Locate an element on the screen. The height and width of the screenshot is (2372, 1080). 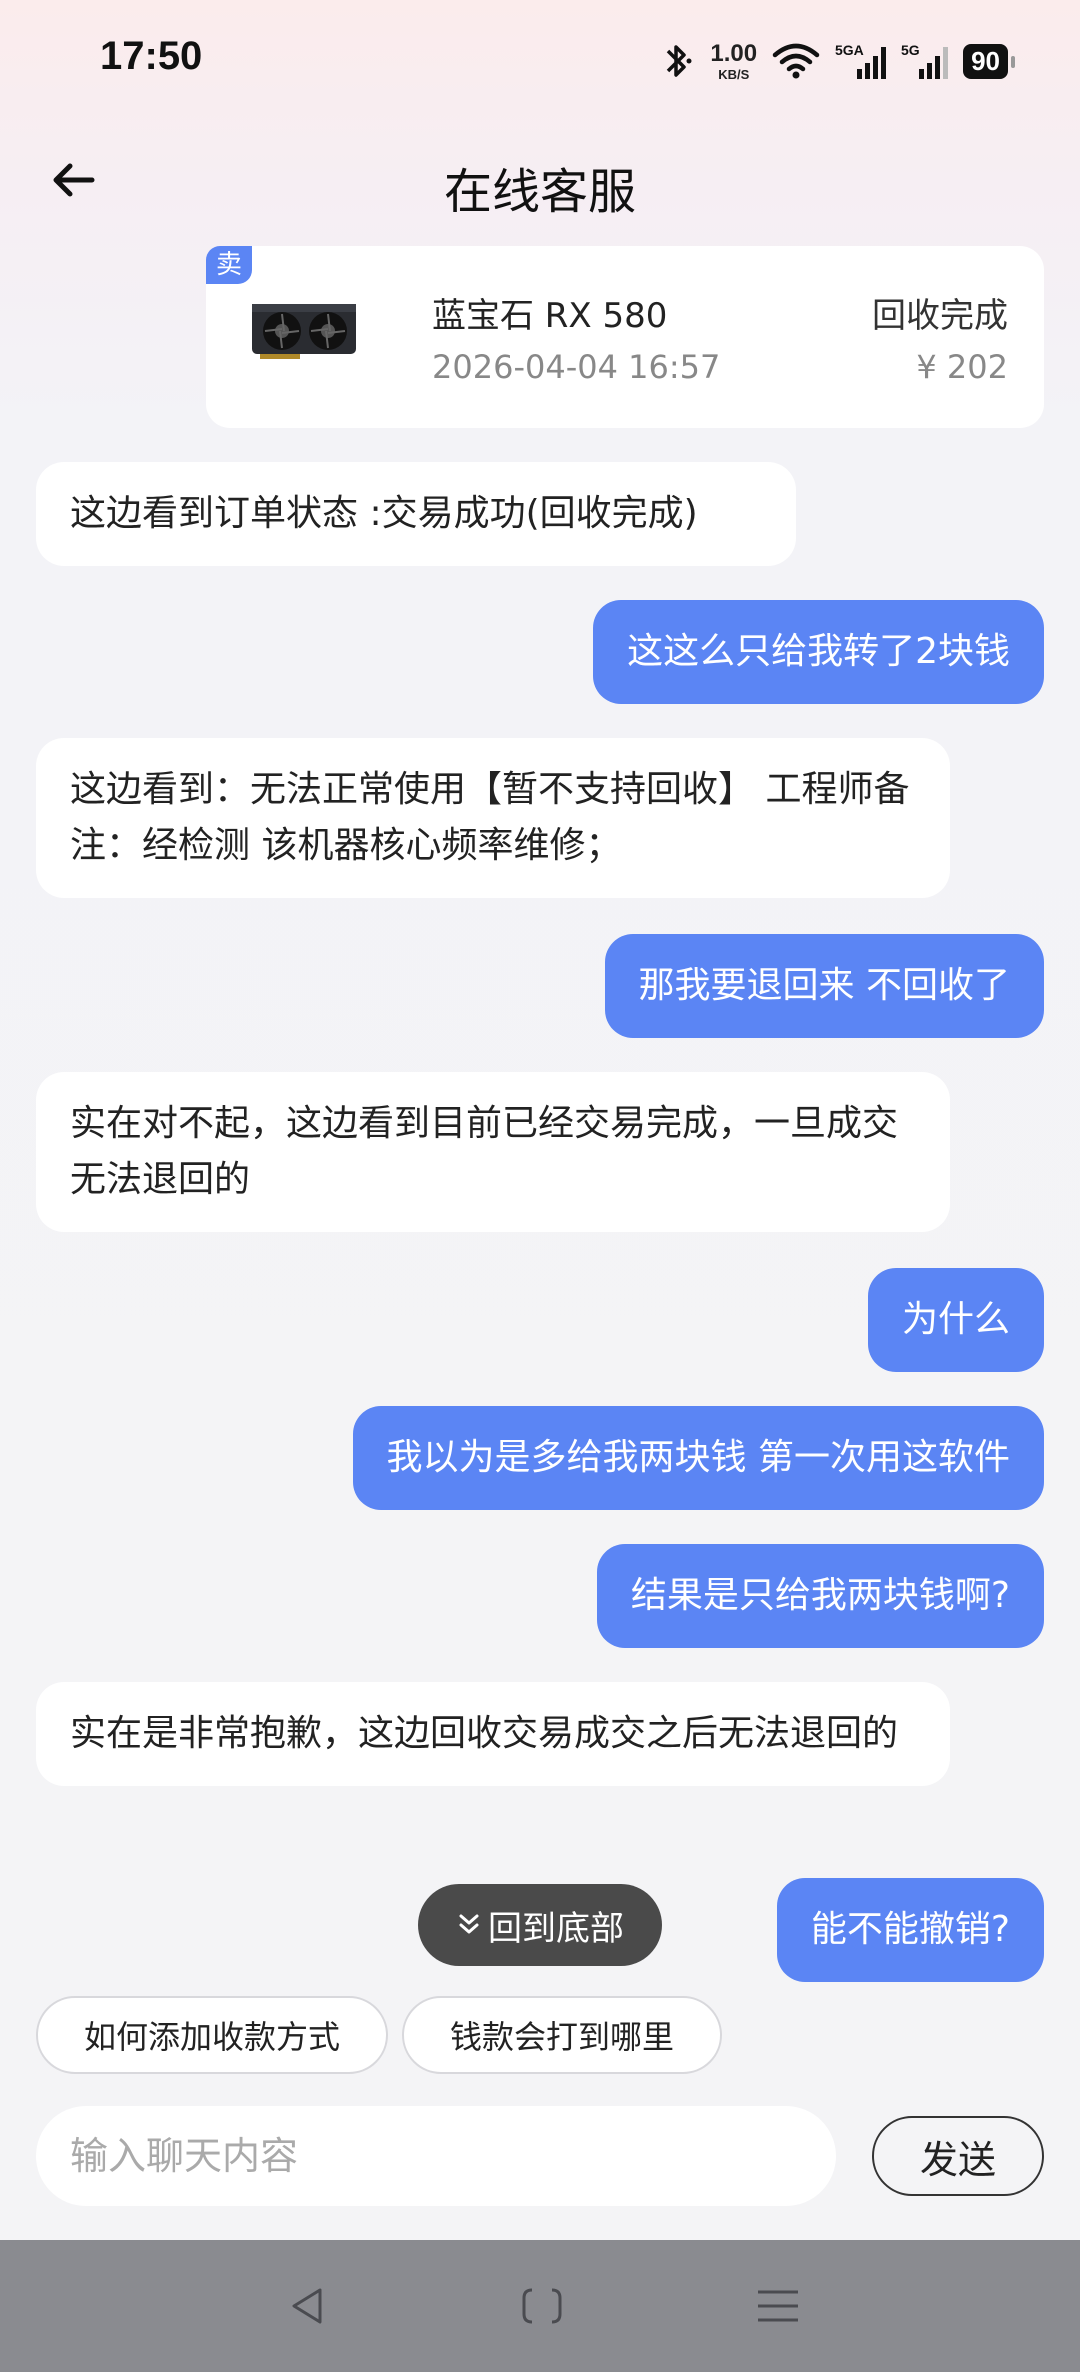
order-price: ¥ 202 is located at coordinates (962, 367).